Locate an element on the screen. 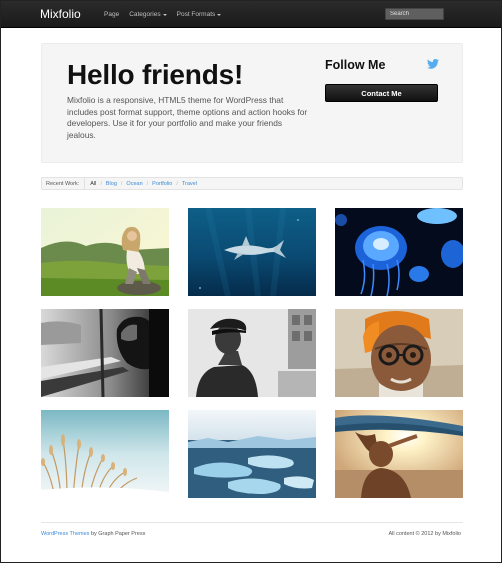  filter-item-label: Blog is located at coordinates (111, 183).